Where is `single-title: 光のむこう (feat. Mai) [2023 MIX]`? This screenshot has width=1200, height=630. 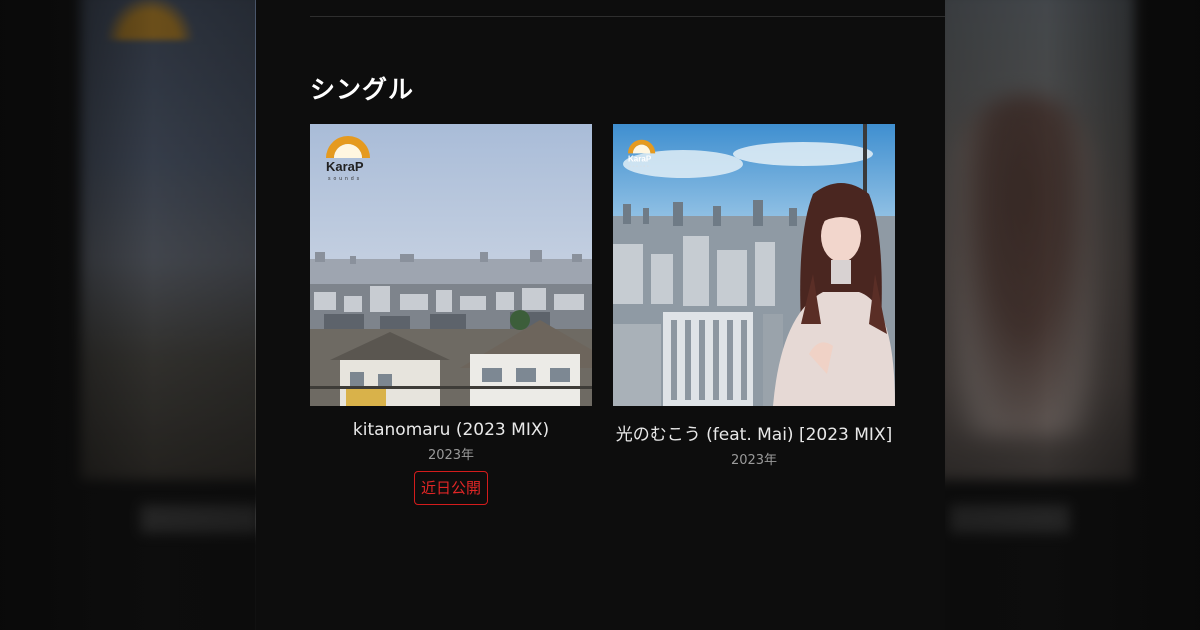
single-title: 光のむこう (feat. Mai) [2023 MIX] is located at coordinates (754, 432).